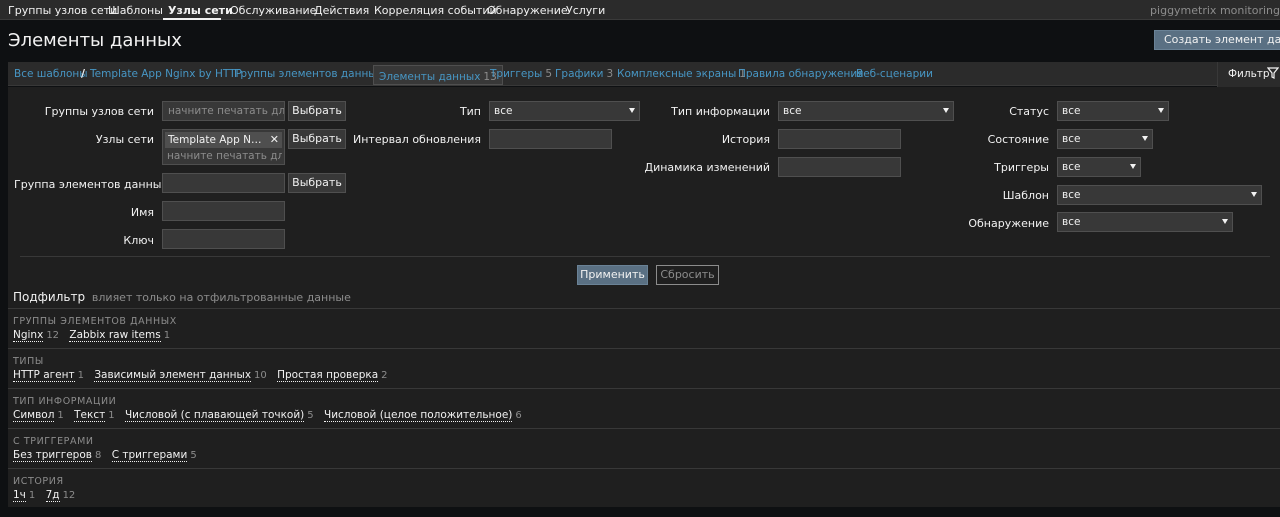  Describe the element at coordinates (687, 275) in the screenshot. I see `reset-button: Сбросить` at that location.